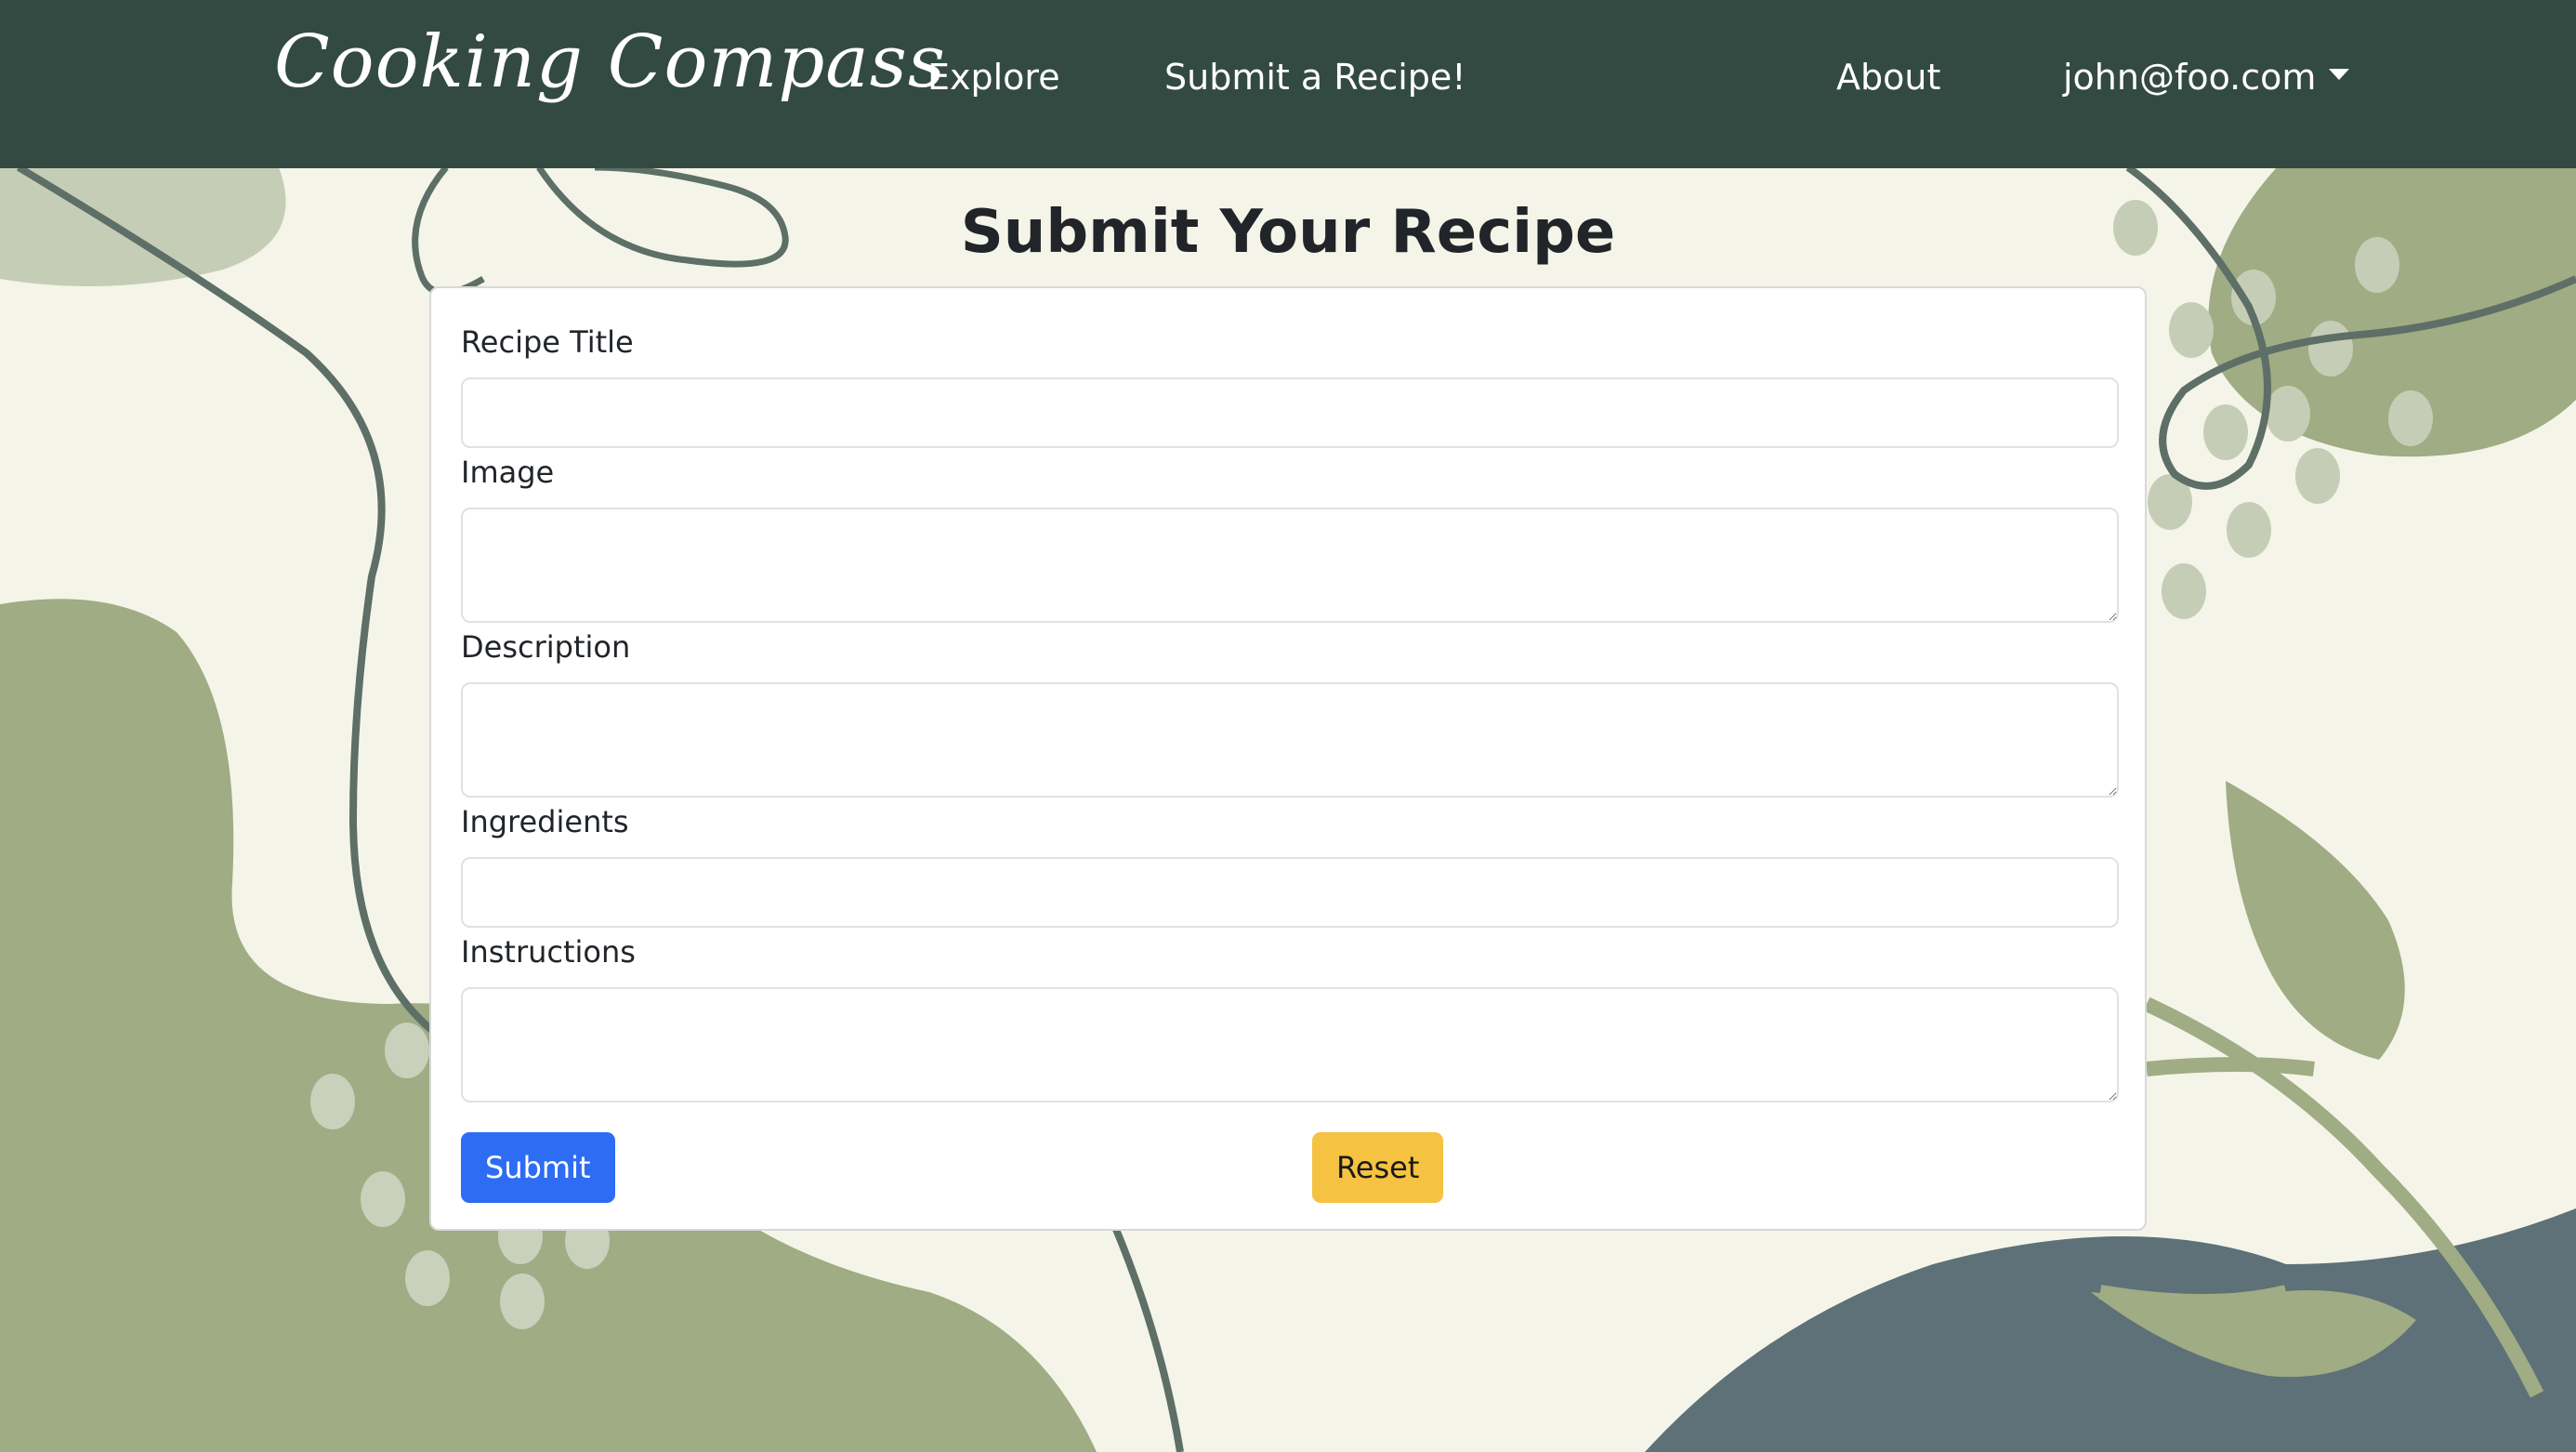  I want to click on submit-button: Submit, so click(538, 1167).